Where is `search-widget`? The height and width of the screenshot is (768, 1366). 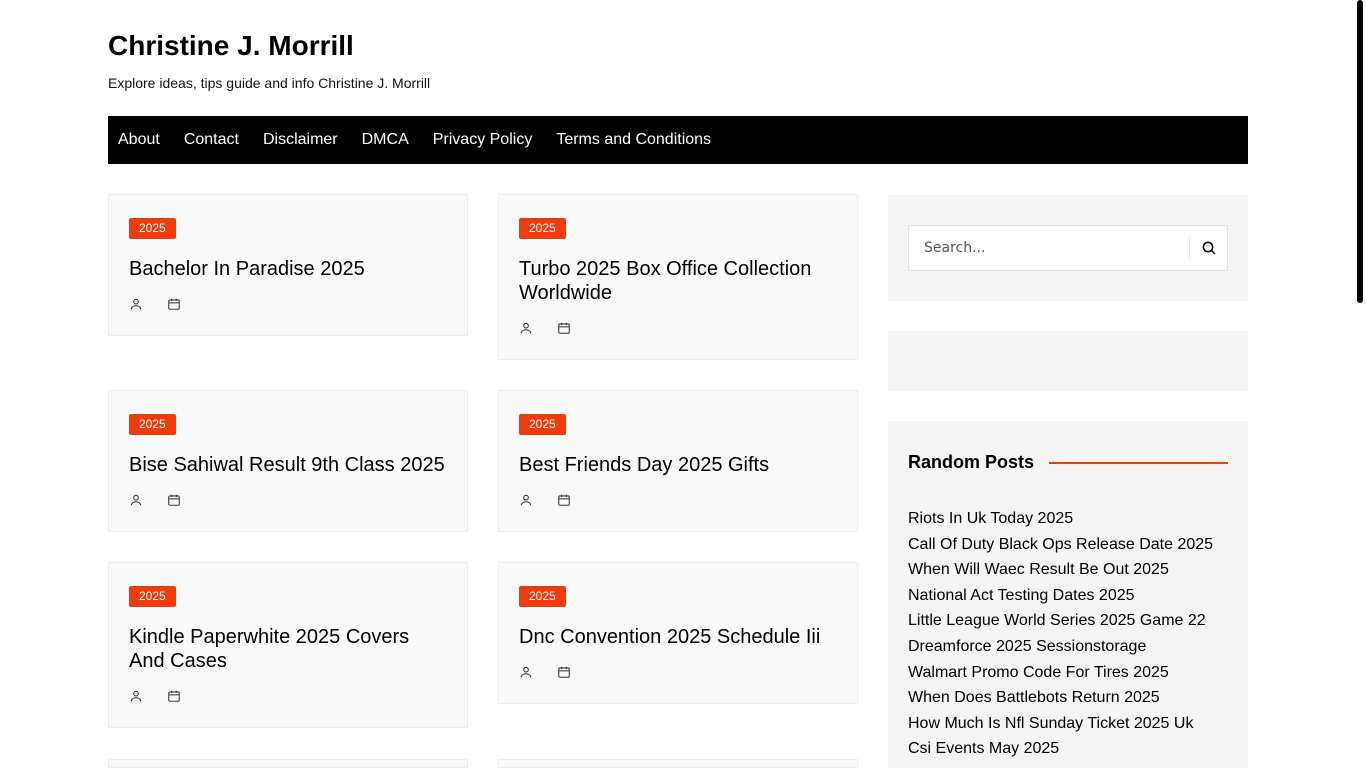
search-widget is located at coordinates (1068, 248).